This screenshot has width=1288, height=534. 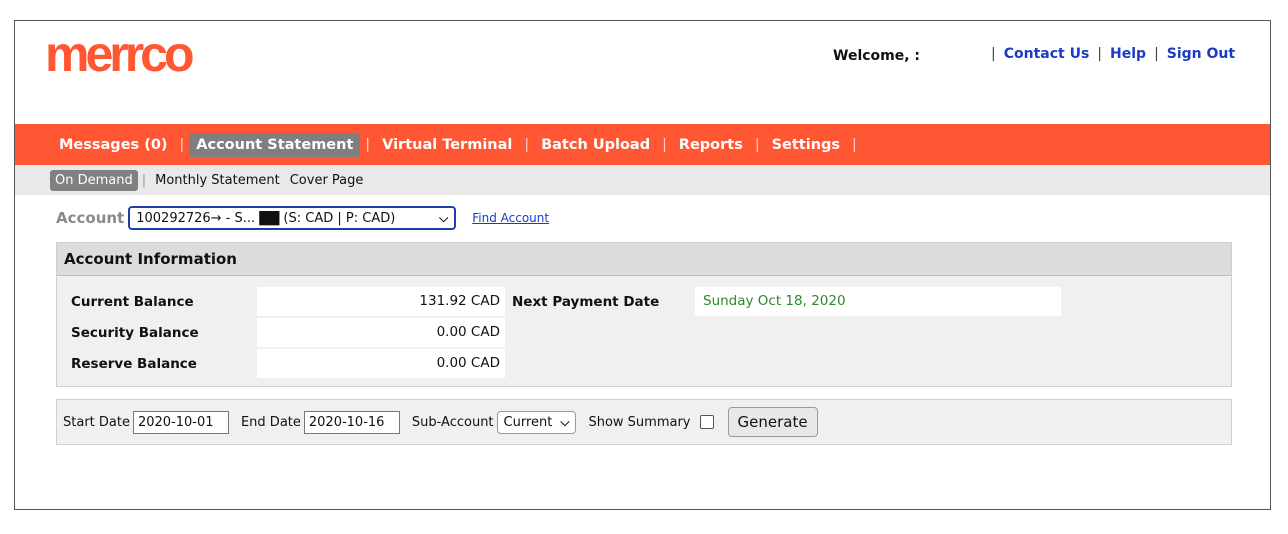 What do you see at coordinates (120, 54) in the screenshot?
I see `merrco-logo: merrco` at bounding box center [120, 54].